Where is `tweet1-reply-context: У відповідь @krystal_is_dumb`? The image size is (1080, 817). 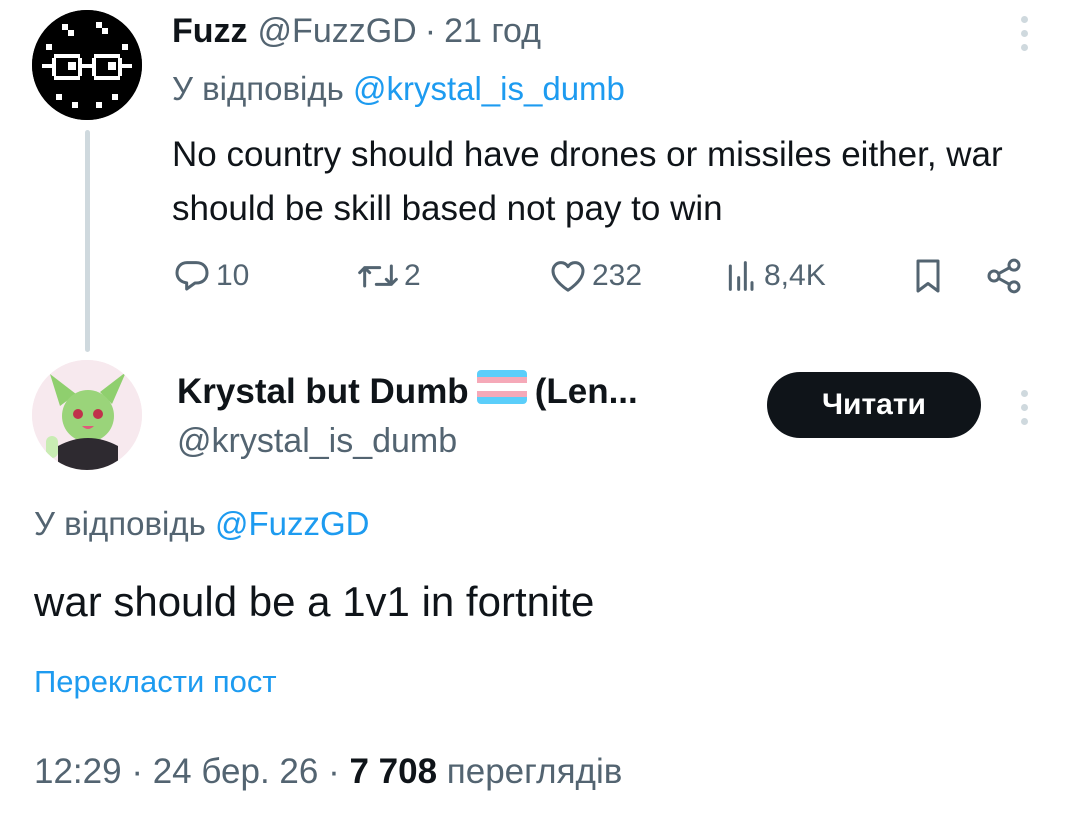
tweet1-reply-context: У відповідь @krystal_is_dumb is located at coordinates (398, 89).